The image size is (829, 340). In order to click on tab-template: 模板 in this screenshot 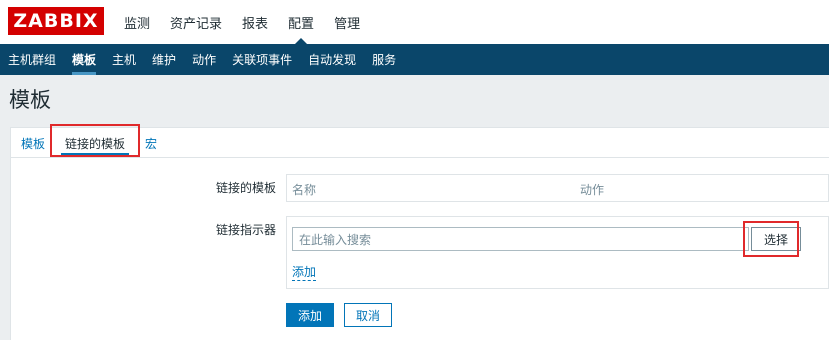, I will do `click(33, 143)`.